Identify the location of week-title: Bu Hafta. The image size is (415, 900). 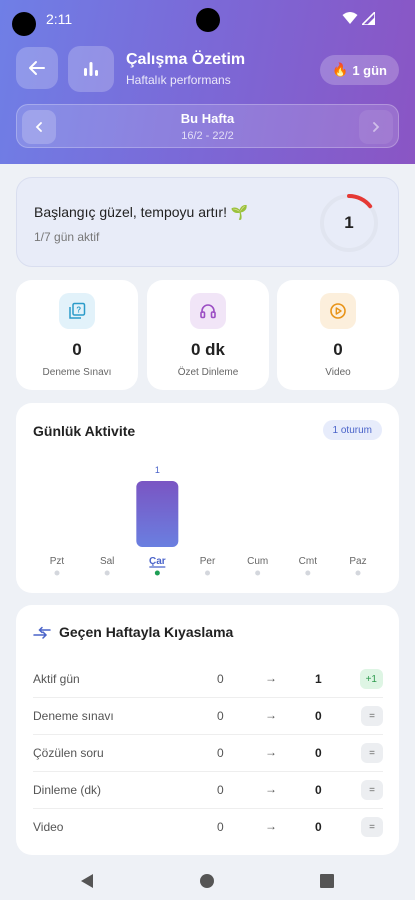
(207, 118).